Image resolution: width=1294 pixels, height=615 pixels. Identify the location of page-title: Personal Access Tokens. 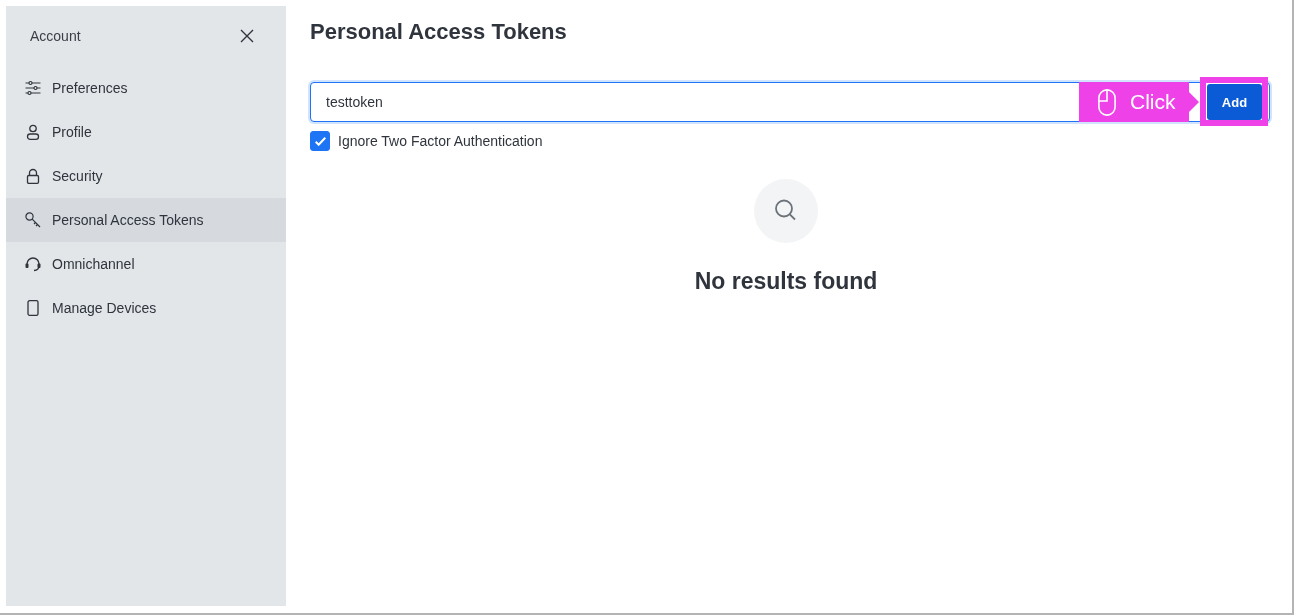
(438, 32).